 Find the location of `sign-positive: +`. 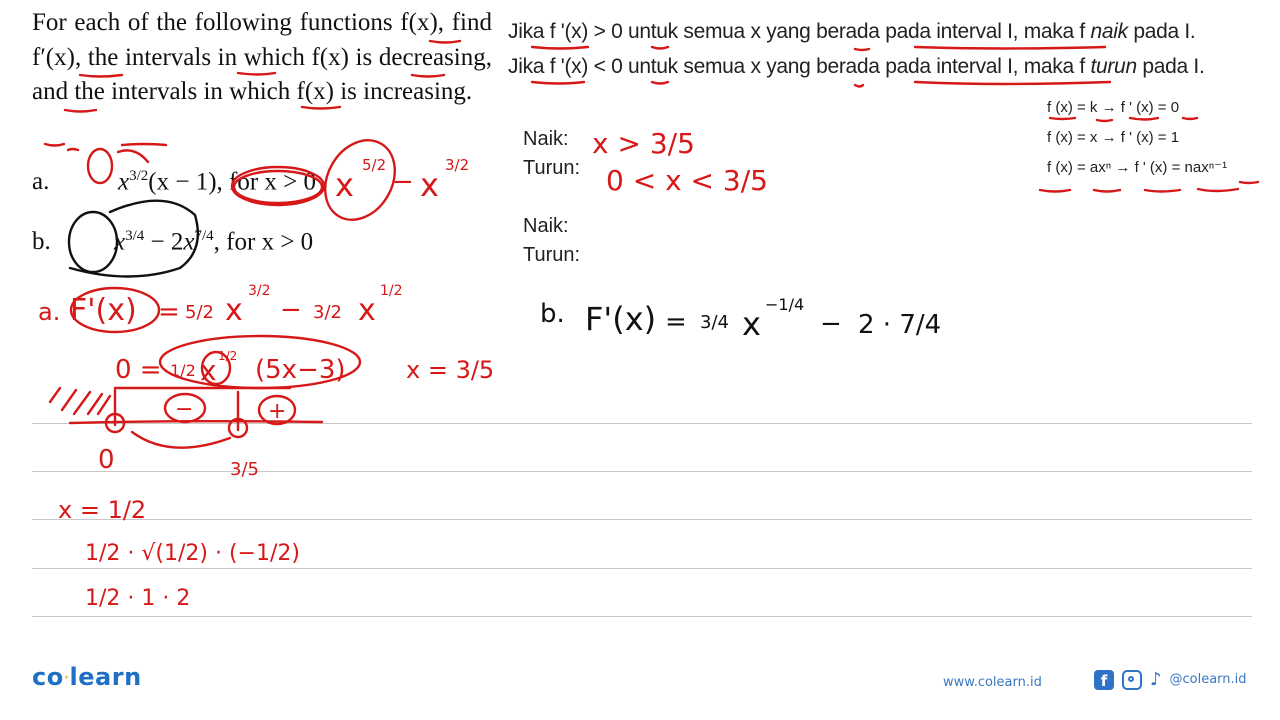

sign-positive: + is located at coordinates (277, 411).